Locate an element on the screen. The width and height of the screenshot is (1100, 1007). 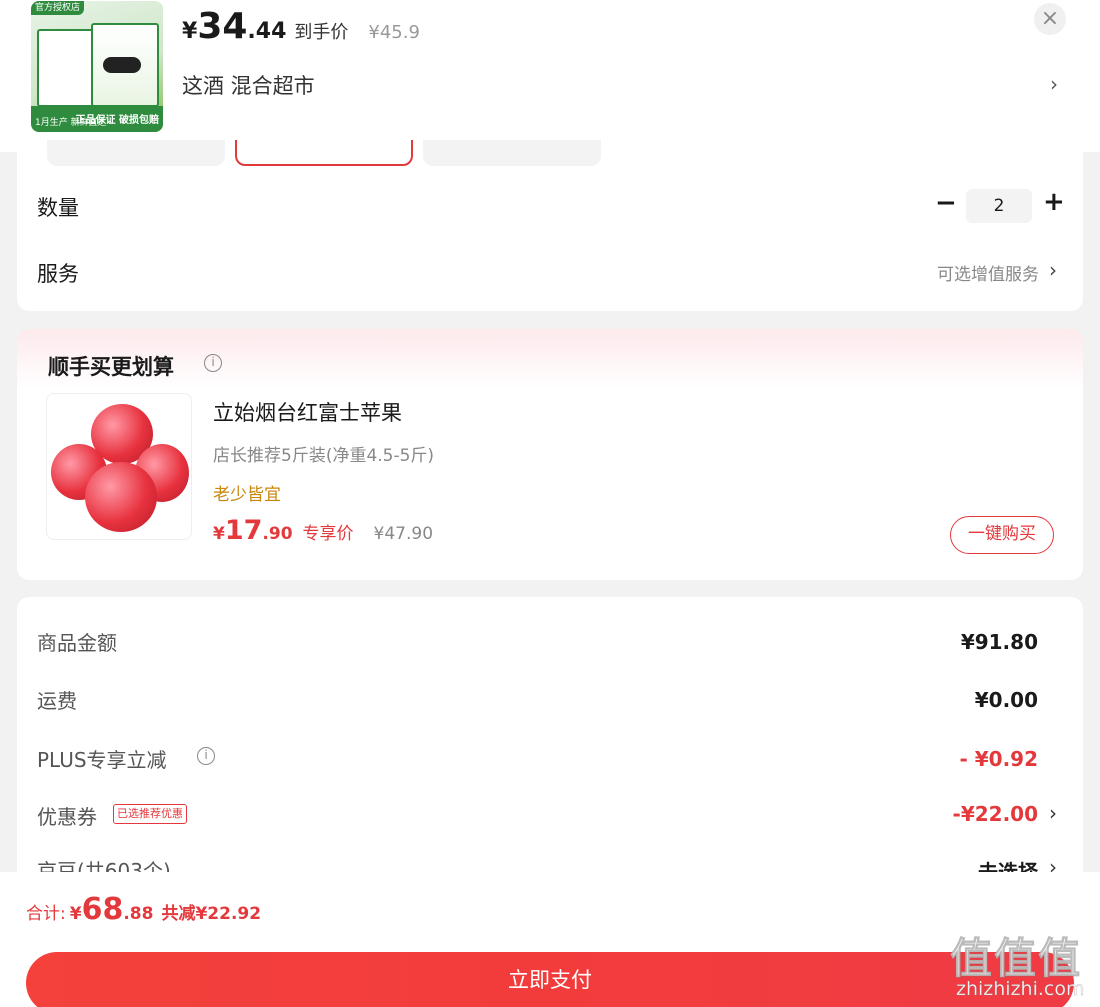
watermark-url: zhizhizhi.com is located at coordinates (1020, 989).